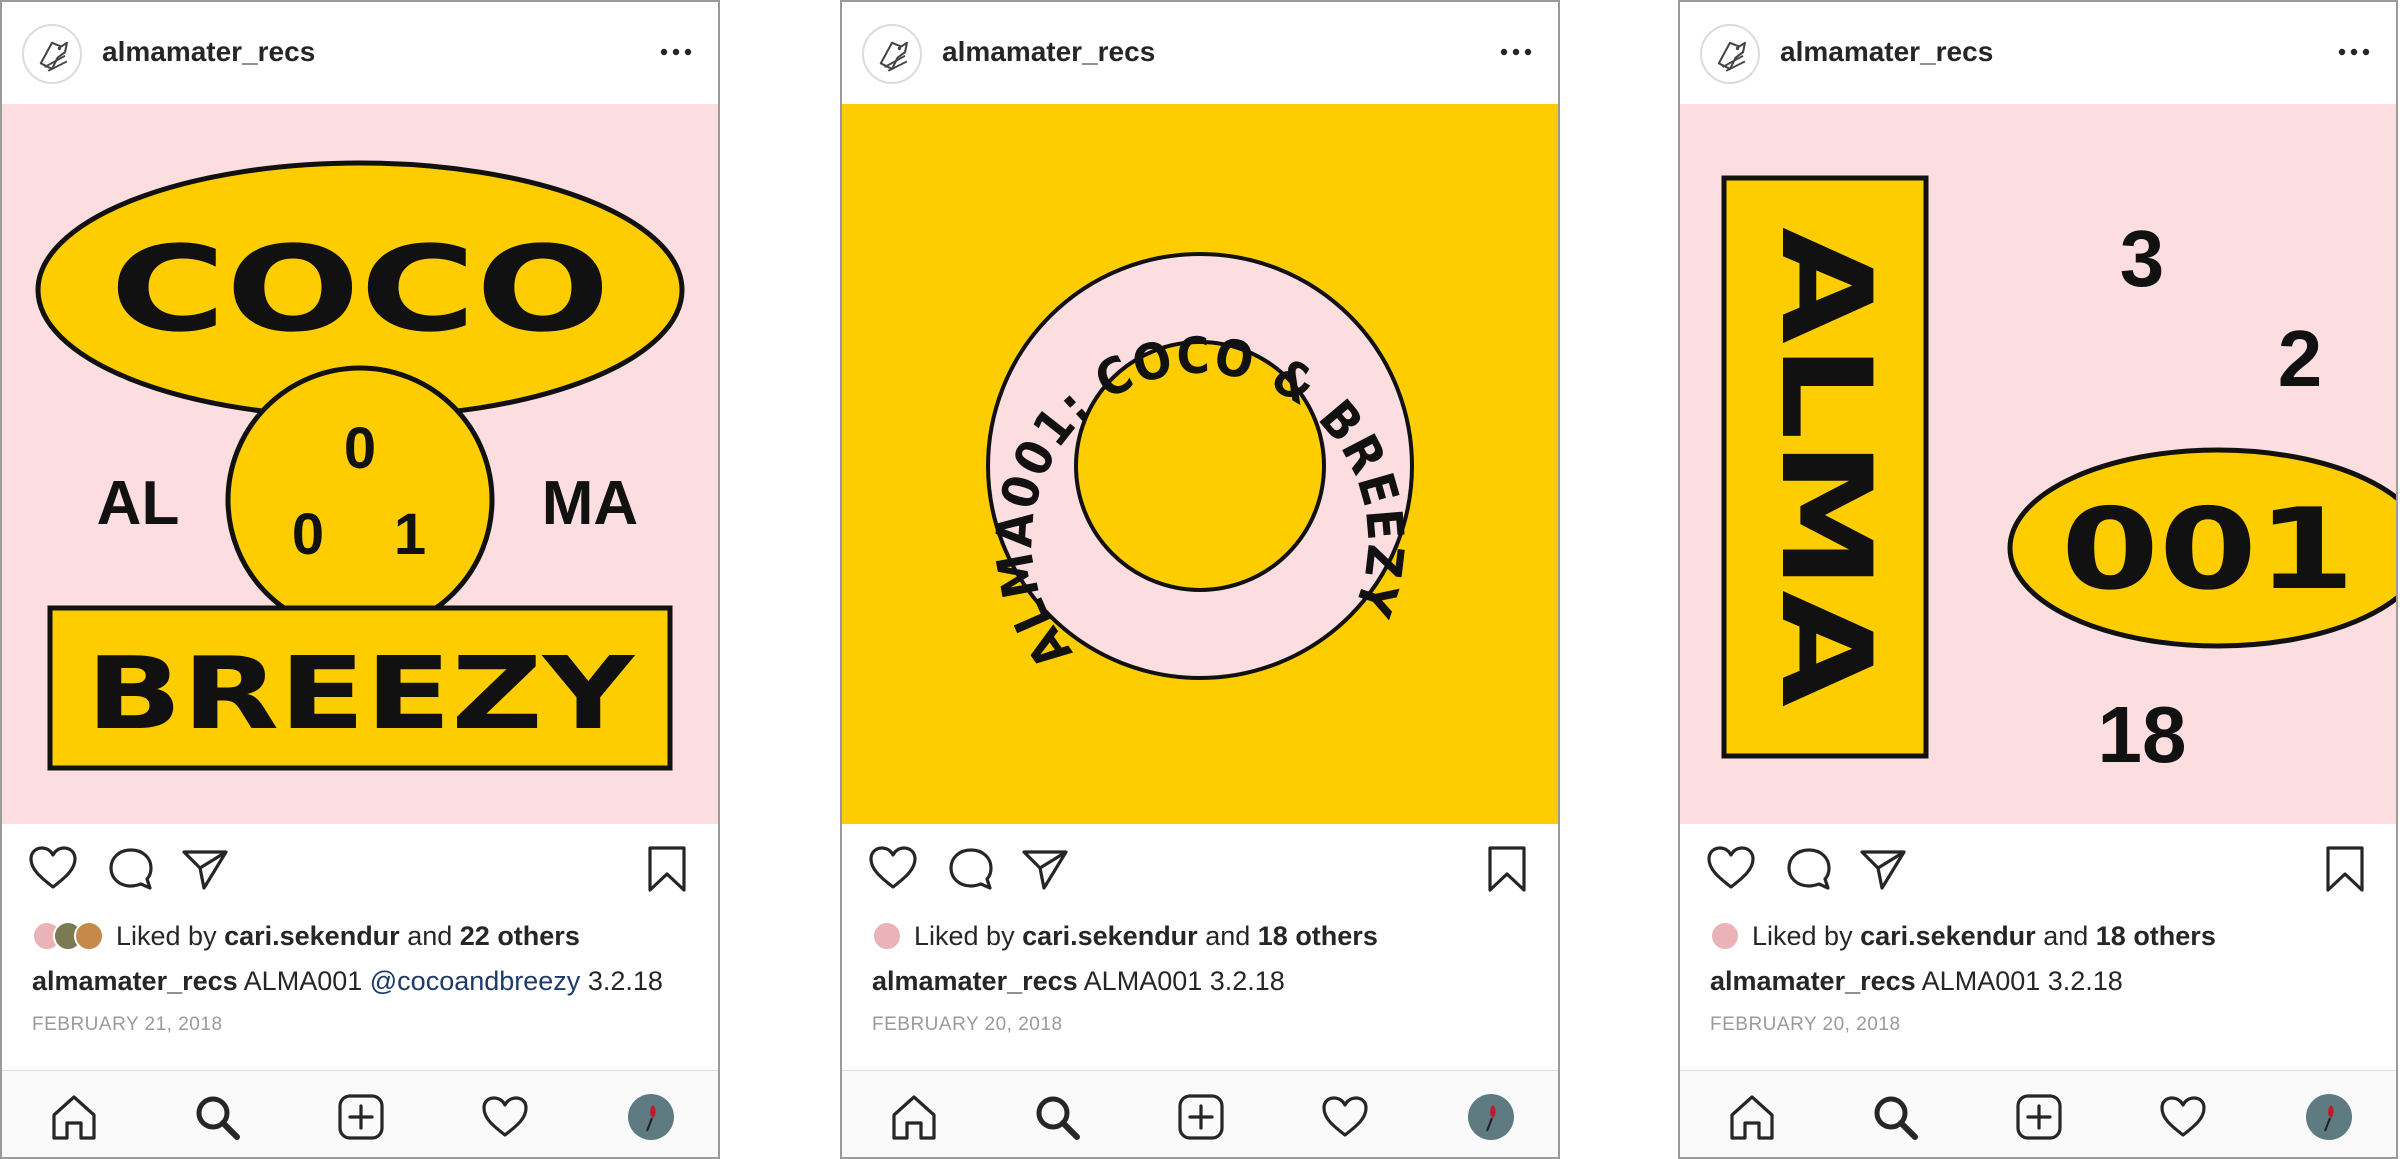  Describe the element at coordinates (308, 534) in the screenshot. I see `artwork-digit-left: 0` at that location.